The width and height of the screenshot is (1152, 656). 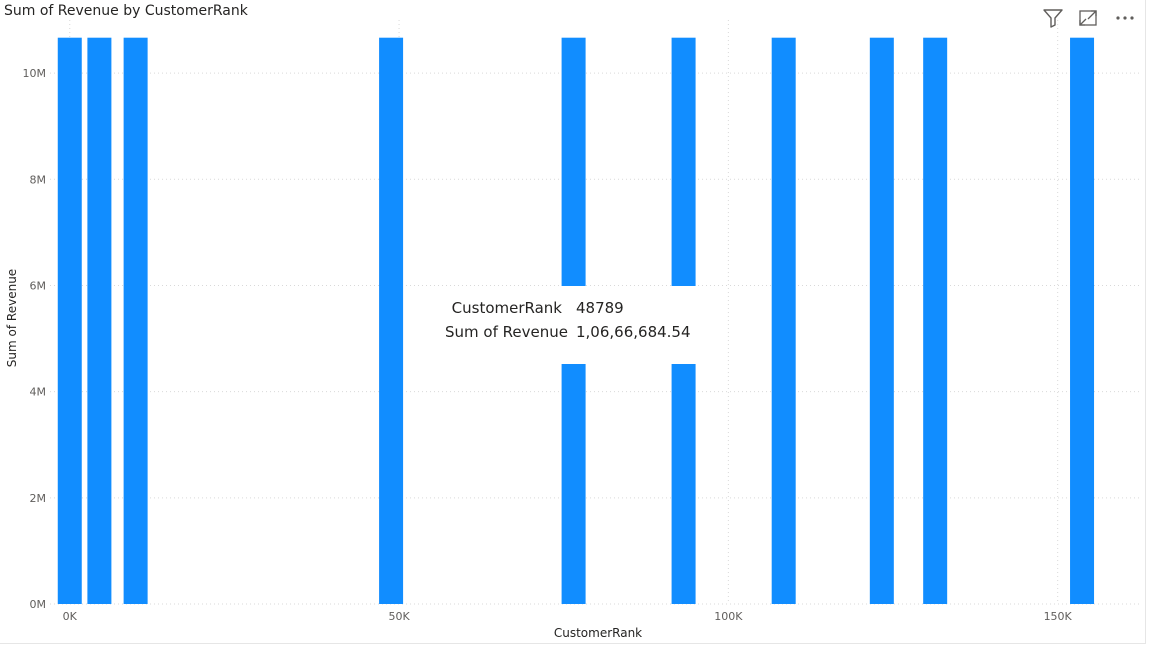 What do you see at coordinates (506, 308) in the screenshot?
I see `tooltip-label: CustomerRank` at bounding box center [506, 308].